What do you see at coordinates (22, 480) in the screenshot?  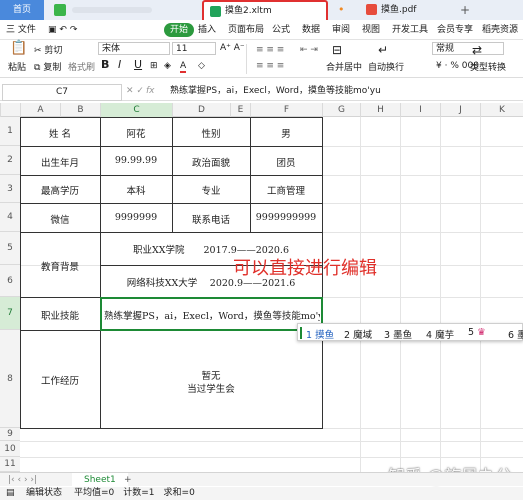 I see `sheet-nav-arrows: |‹ ‹ › ›|` at bounding box center [22, 480].